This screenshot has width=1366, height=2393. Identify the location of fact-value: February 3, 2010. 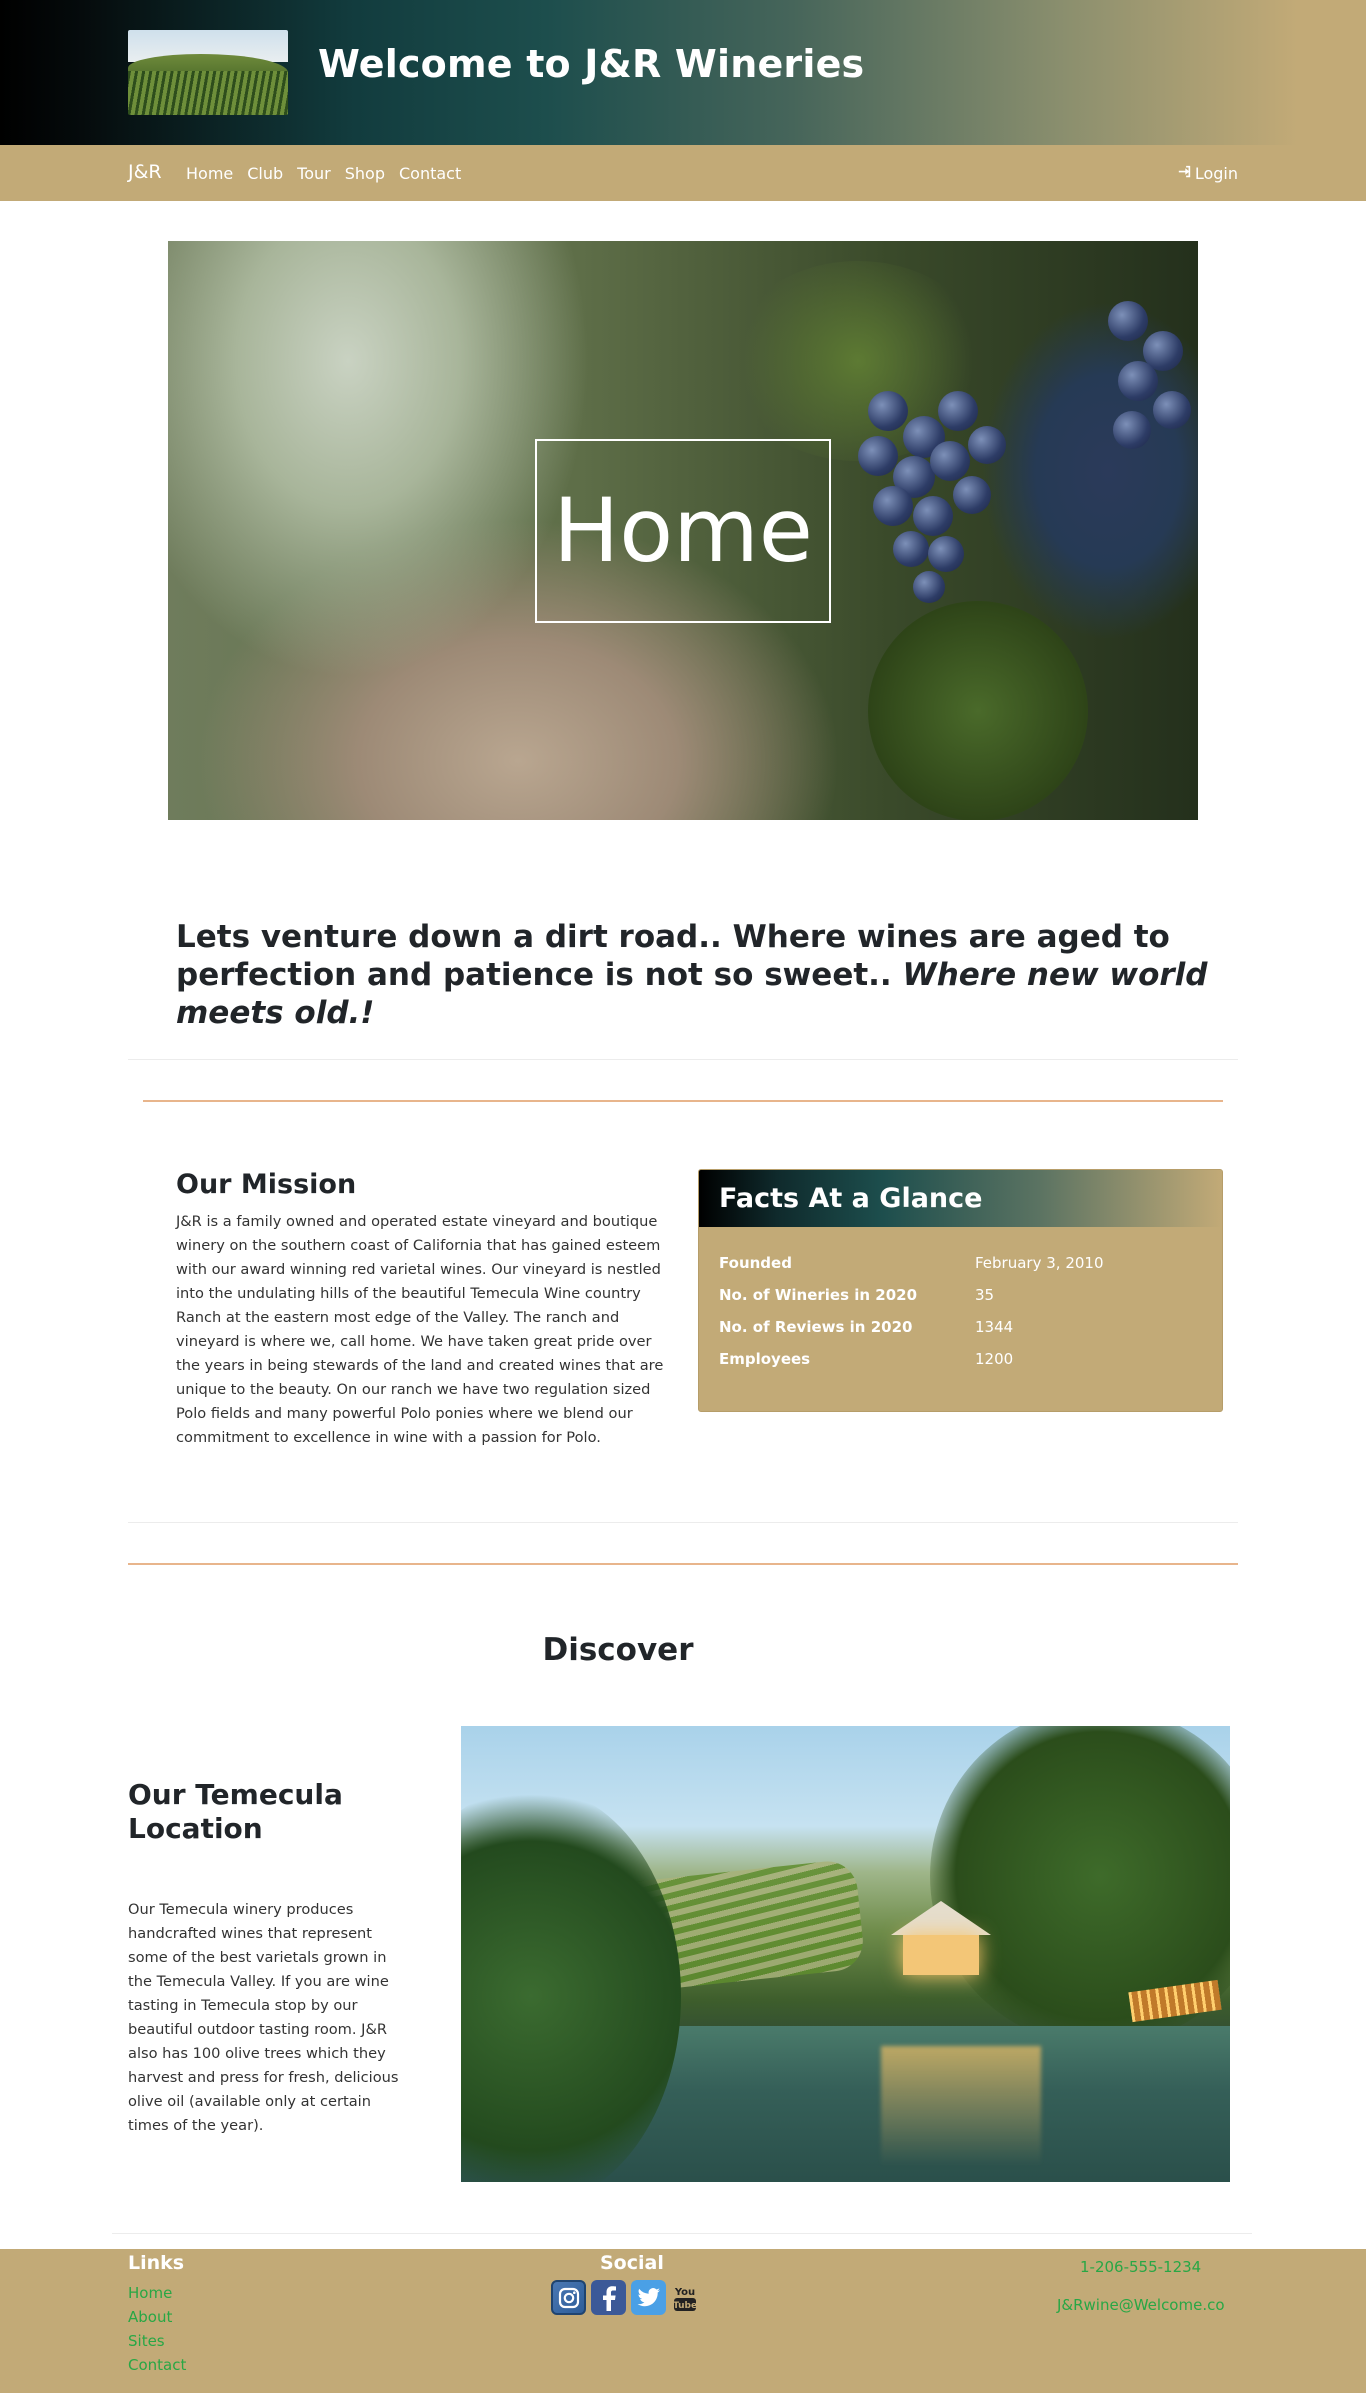
(1039, 1263).